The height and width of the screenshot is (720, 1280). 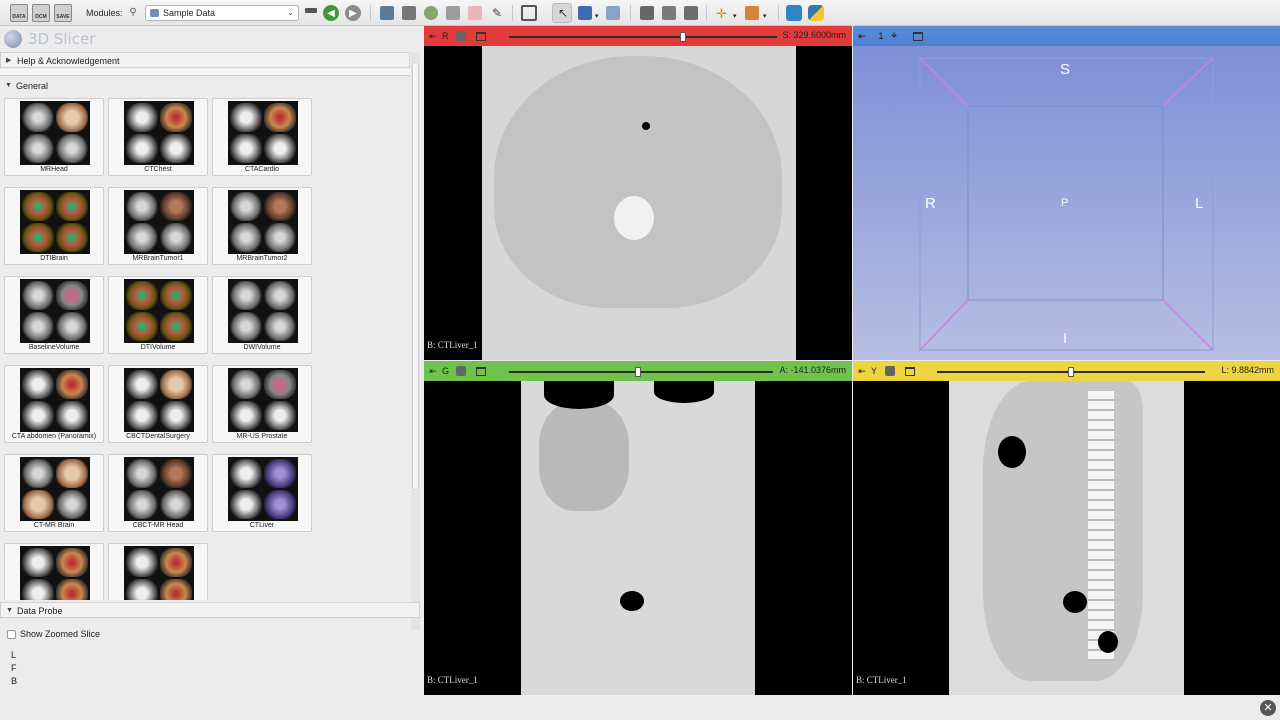 I want to click on chevron-right-icon: ▶, so click(x=9, y=60).